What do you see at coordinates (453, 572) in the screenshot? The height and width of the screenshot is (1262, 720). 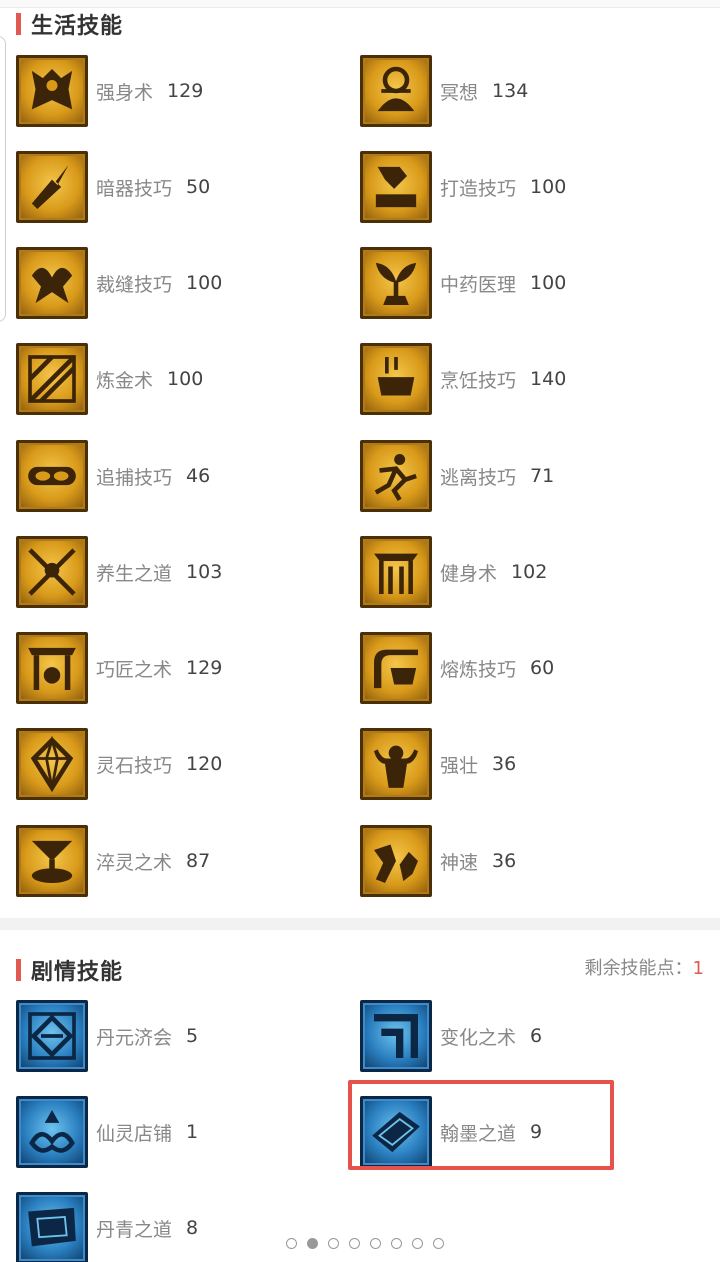 I see `skill-item: 健身术 102` at bounding box center [453, 572].